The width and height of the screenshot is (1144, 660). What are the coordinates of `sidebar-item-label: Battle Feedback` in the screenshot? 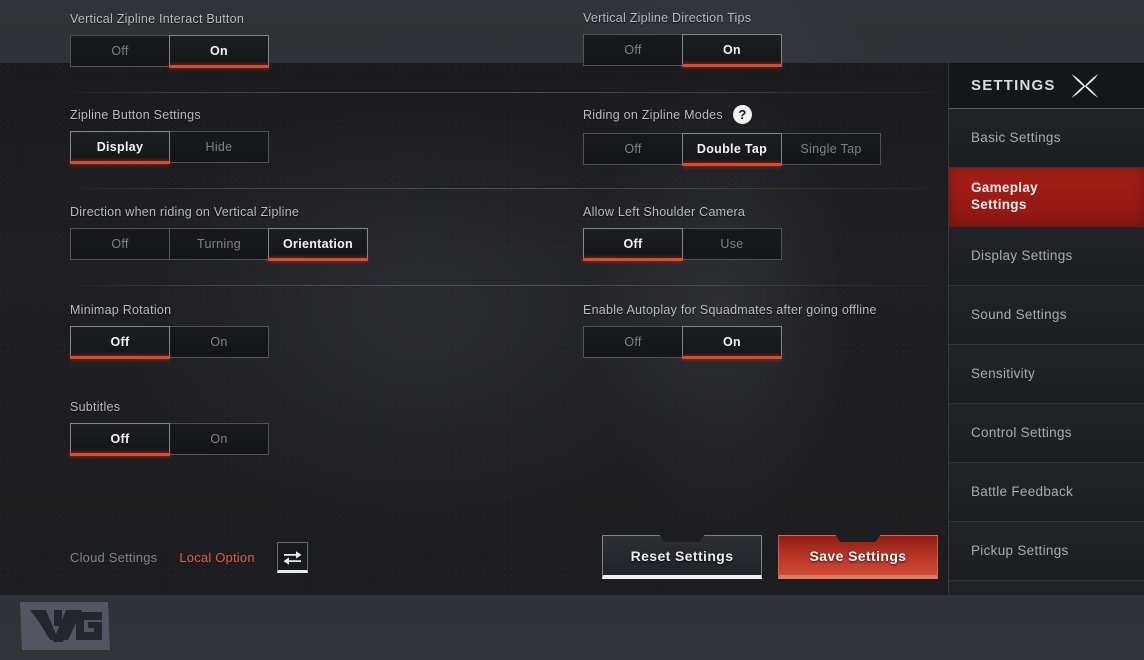 It's located at (1022, 491).